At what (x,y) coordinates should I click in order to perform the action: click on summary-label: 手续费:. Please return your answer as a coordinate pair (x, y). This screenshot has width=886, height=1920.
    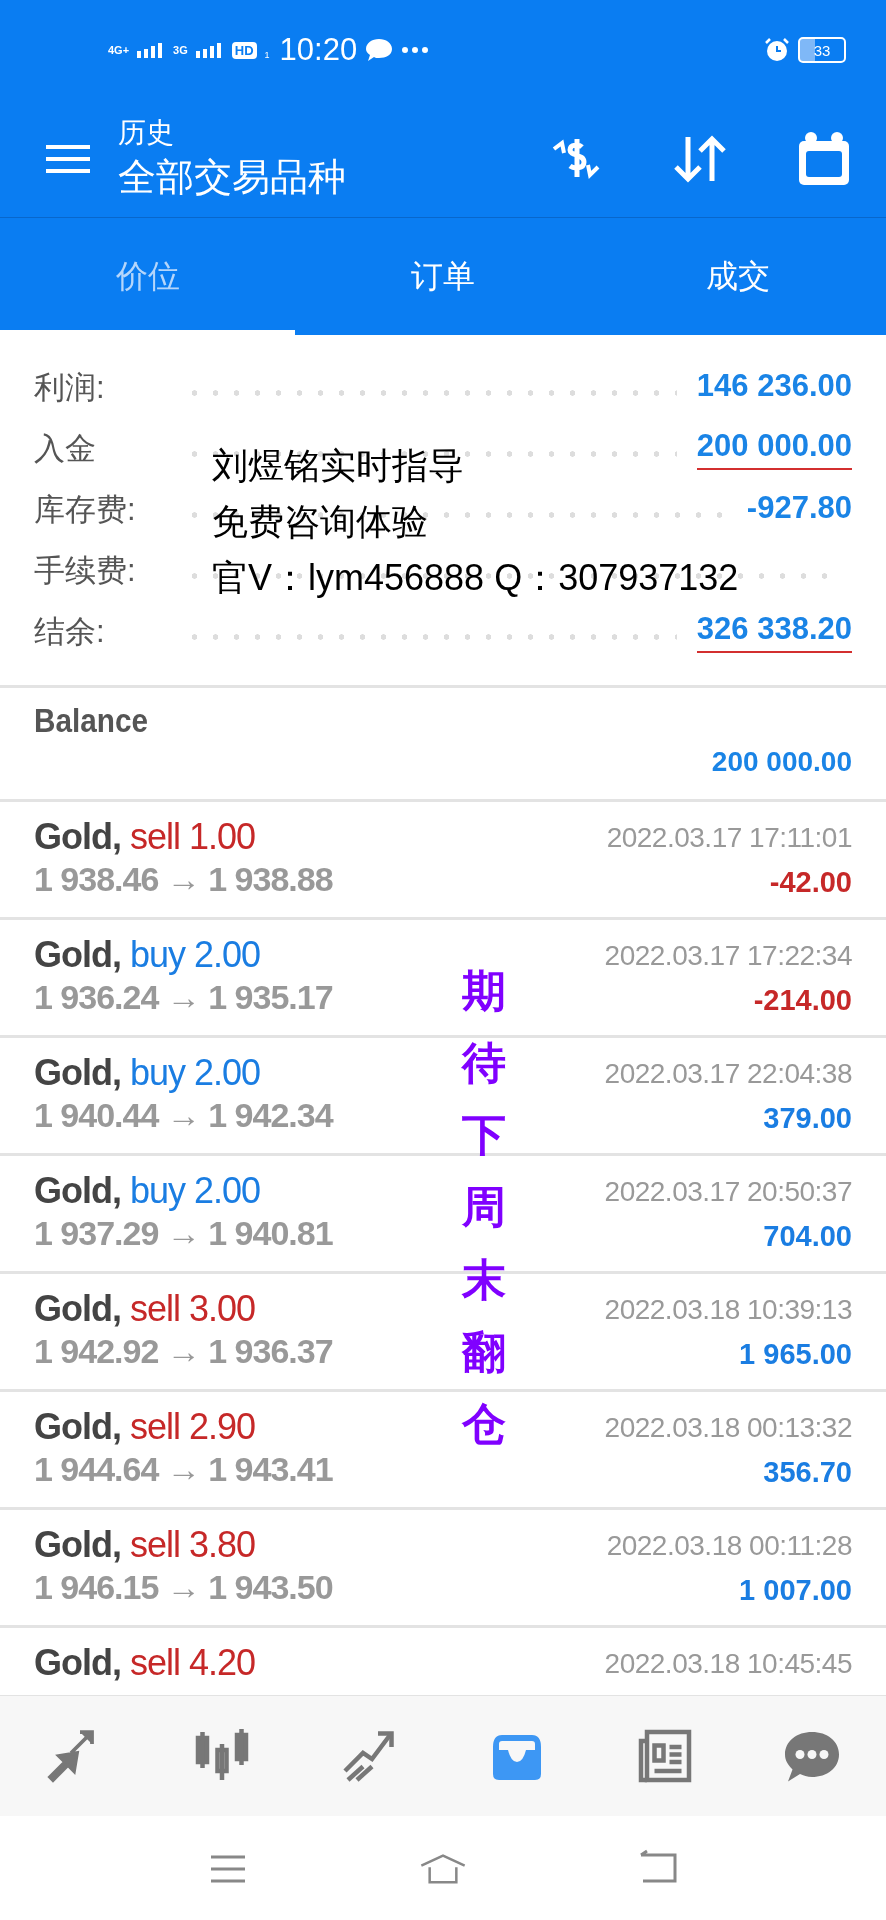
    Looking at the image, I should click on (85, 570).